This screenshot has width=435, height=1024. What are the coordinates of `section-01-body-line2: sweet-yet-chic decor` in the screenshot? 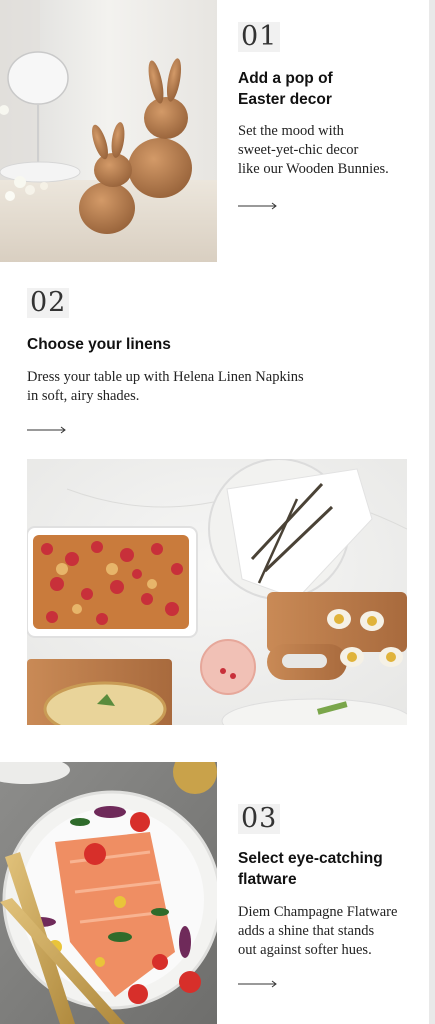 It's located at (298, 150).